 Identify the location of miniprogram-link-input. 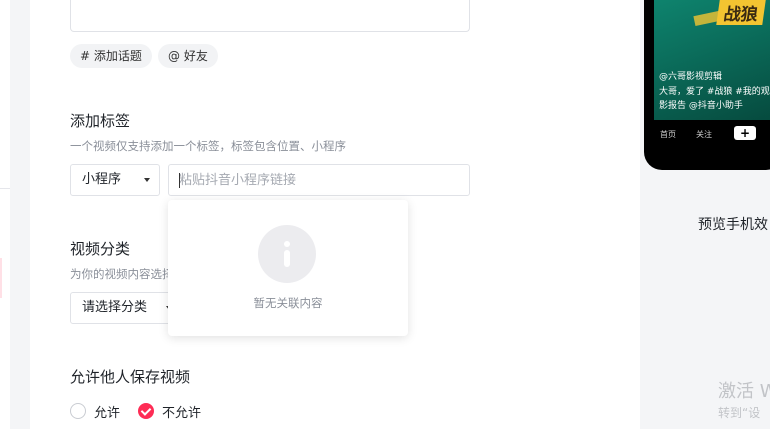
(319, 180).